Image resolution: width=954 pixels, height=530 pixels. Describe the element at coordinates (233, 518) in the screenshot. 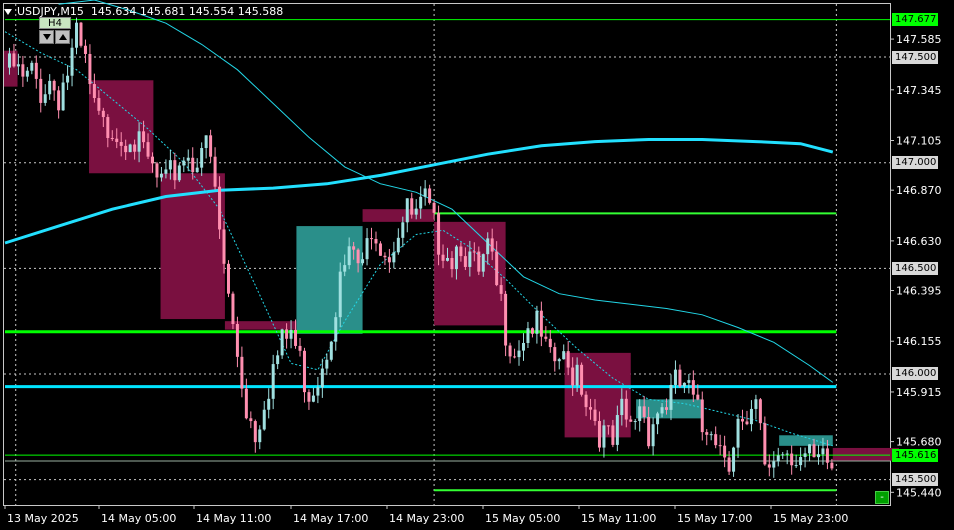

I see `time-axis-tick-label: 14 May 11:00` at that location.